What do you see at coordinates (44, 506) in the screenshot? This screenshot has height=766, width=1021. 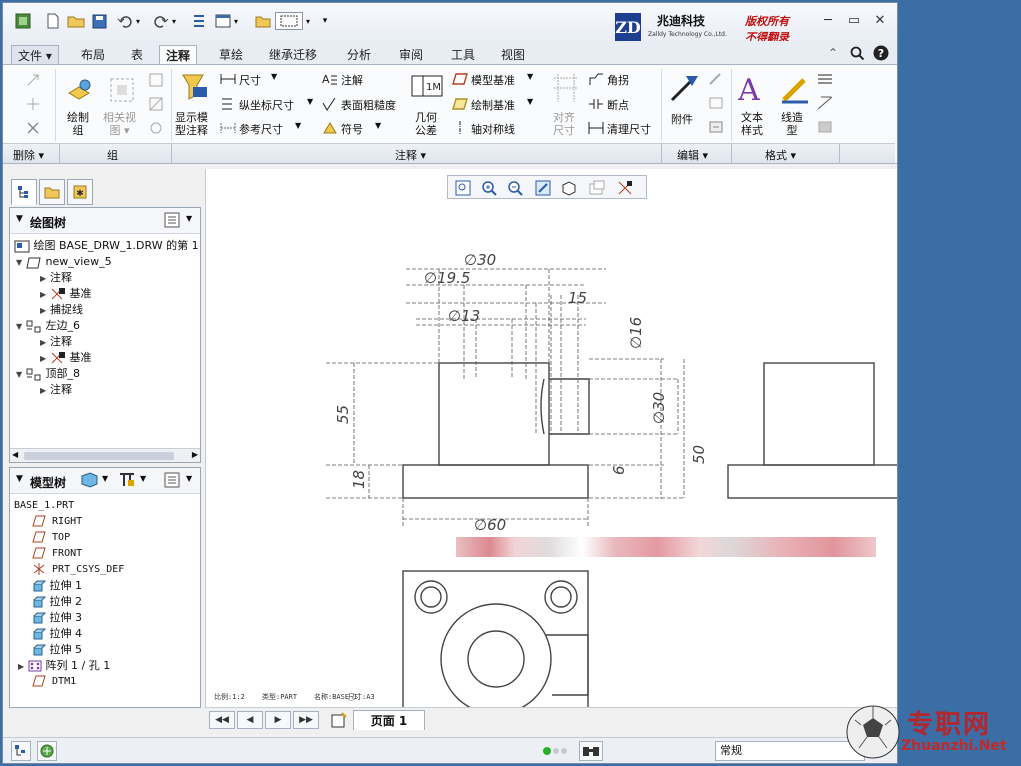 I see `model-tree-root: BASE_1.PRT` at bounding box center [44, 506].